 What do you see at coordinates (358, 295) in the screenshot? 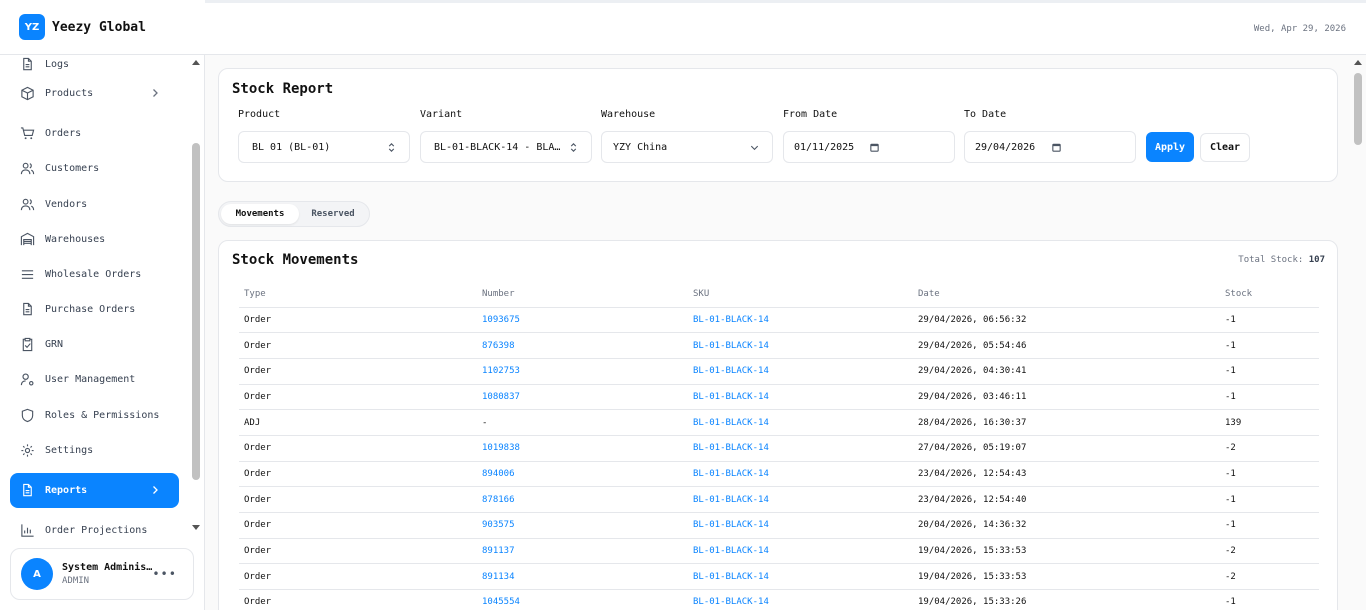
I see `column-header-type: Type` at bounding box center [358, 295].